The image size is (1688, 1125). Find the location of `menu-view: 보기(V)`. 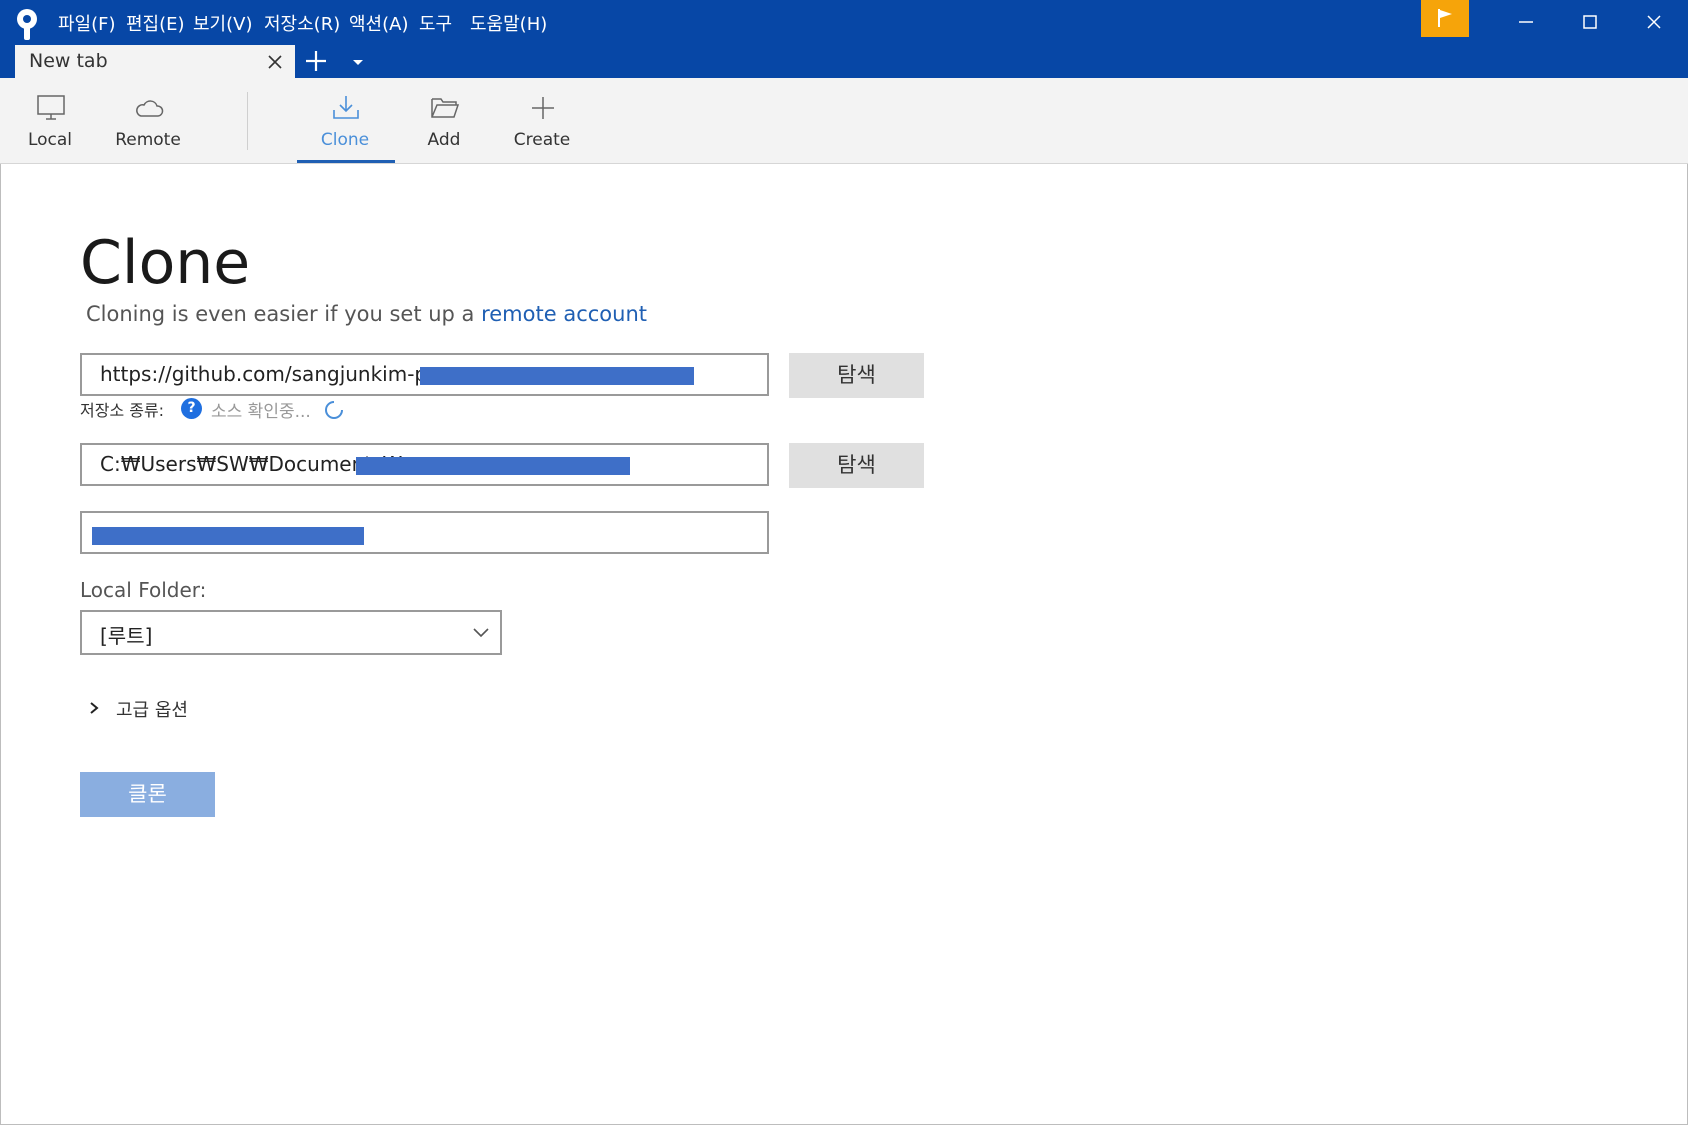

menu-view: 보기(V) is located at coordinates (222, 23).